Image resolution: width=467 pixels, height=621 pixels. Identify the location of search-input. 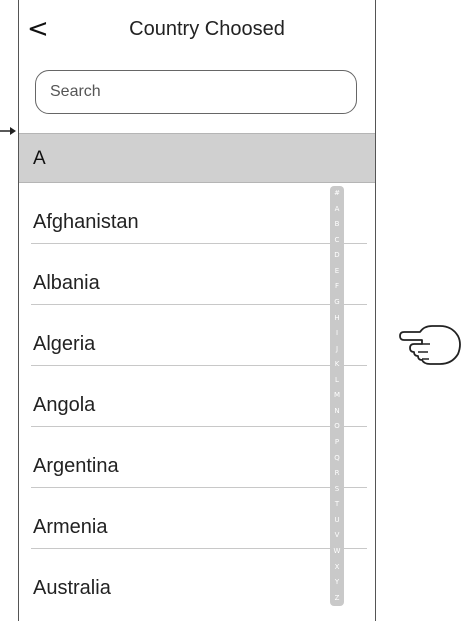
(196, 92).